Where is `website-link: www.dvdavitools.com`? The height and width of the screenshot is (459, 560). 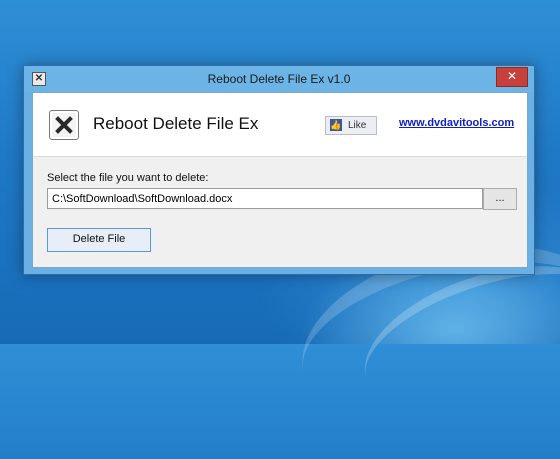
website-link: www.dvdavitools.com is located at coordinates (456, 123).